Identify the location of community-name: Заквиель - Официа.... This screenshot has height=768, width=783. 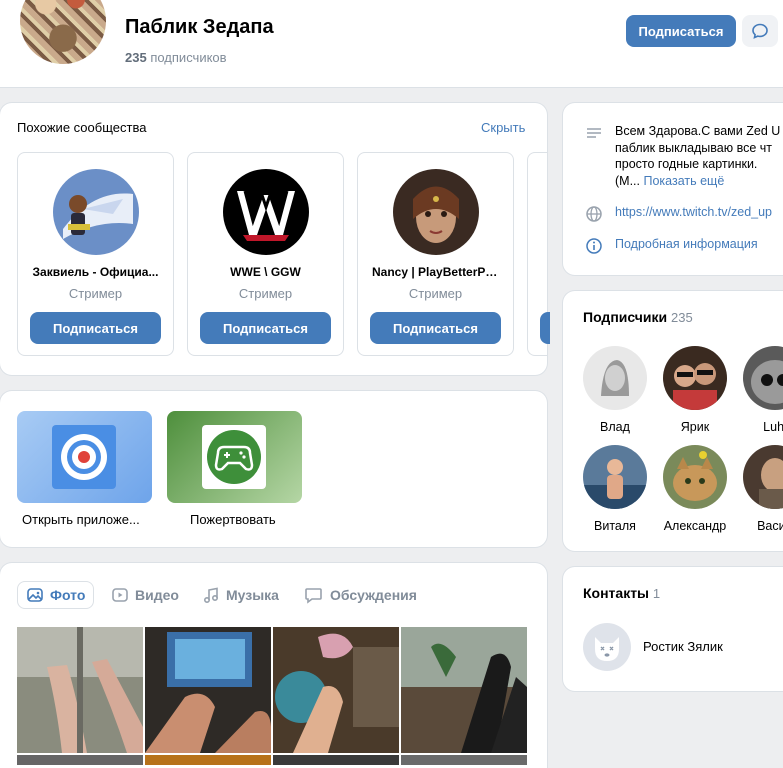
(95, 272).